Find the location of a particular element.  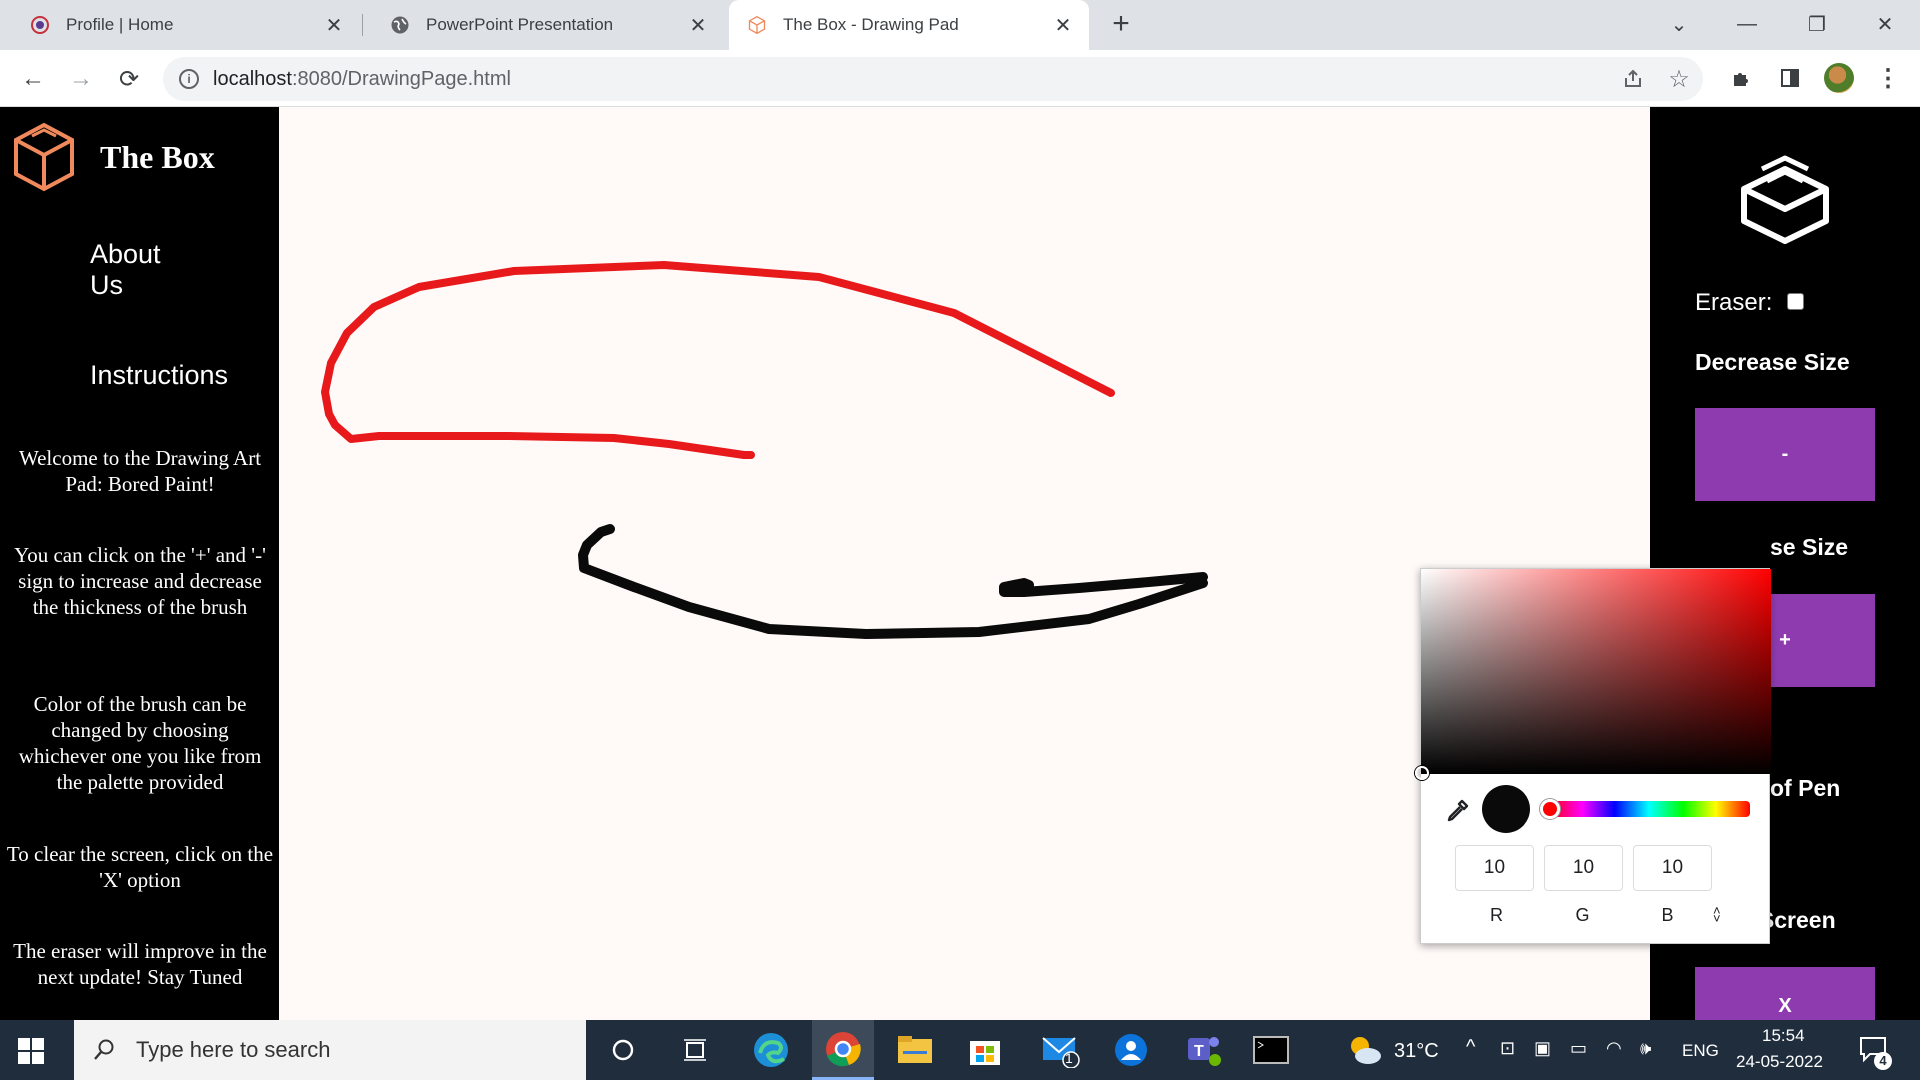

clock-time: 15:54 is located at coordinates (1783, 1036).